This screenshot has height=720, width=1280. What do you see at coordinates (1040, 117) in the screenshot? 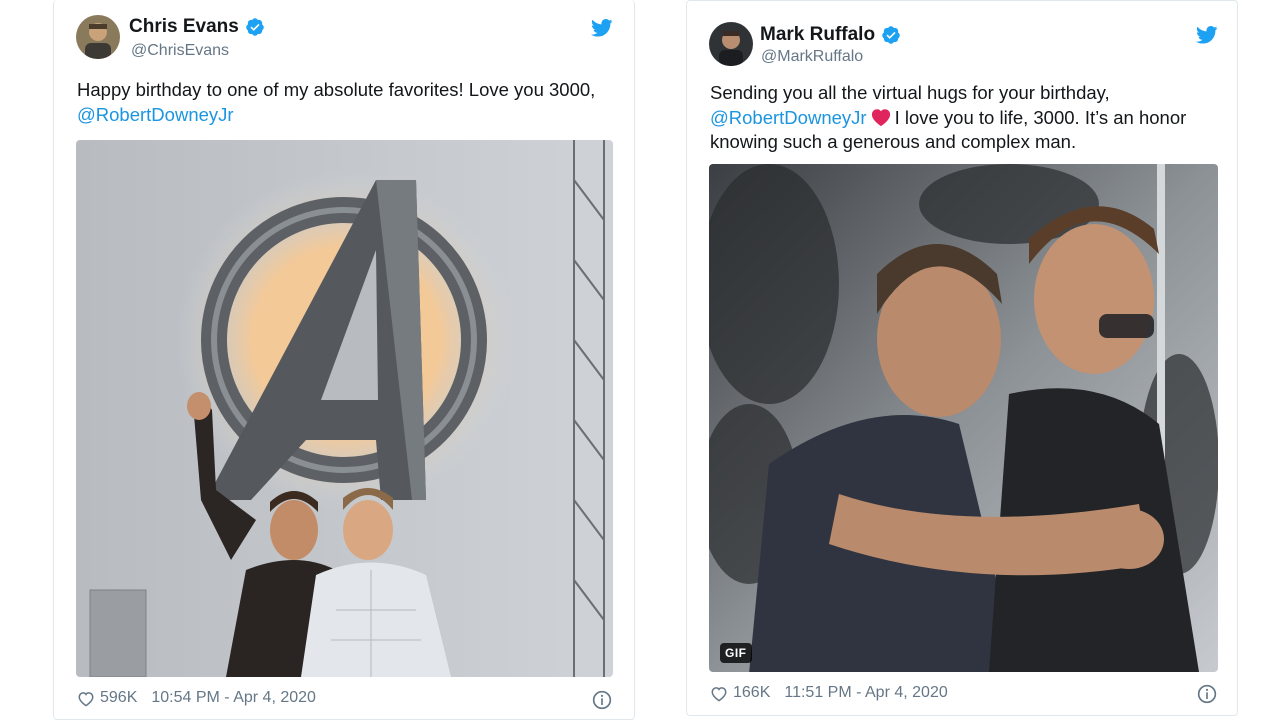
I see `tweet-text-line: I love you to life, 3000. It’s an honor` at bounding box center [1040, 117].